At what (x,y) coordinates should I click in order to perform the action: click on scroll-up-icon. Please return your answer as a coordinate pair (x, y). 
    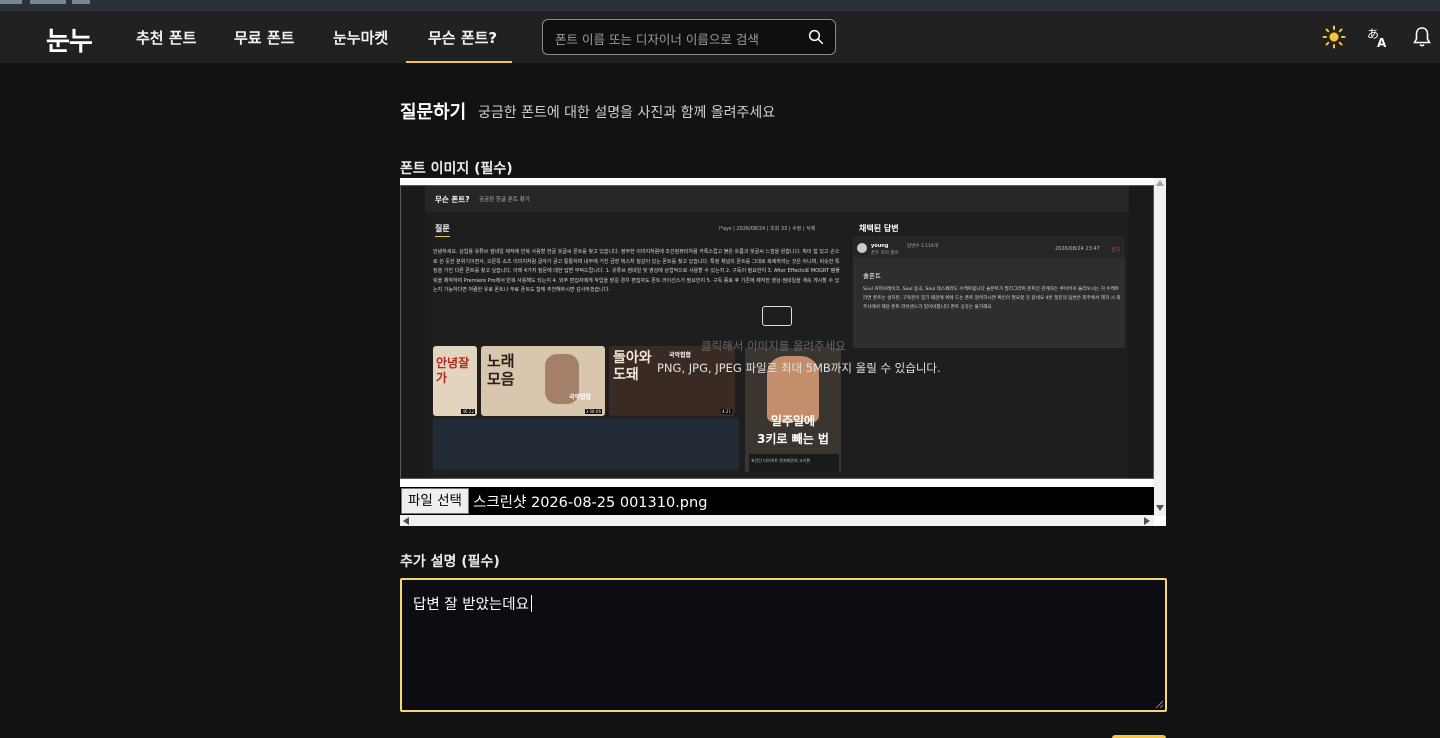
    Looking at the image, I should click on (1160, 183).